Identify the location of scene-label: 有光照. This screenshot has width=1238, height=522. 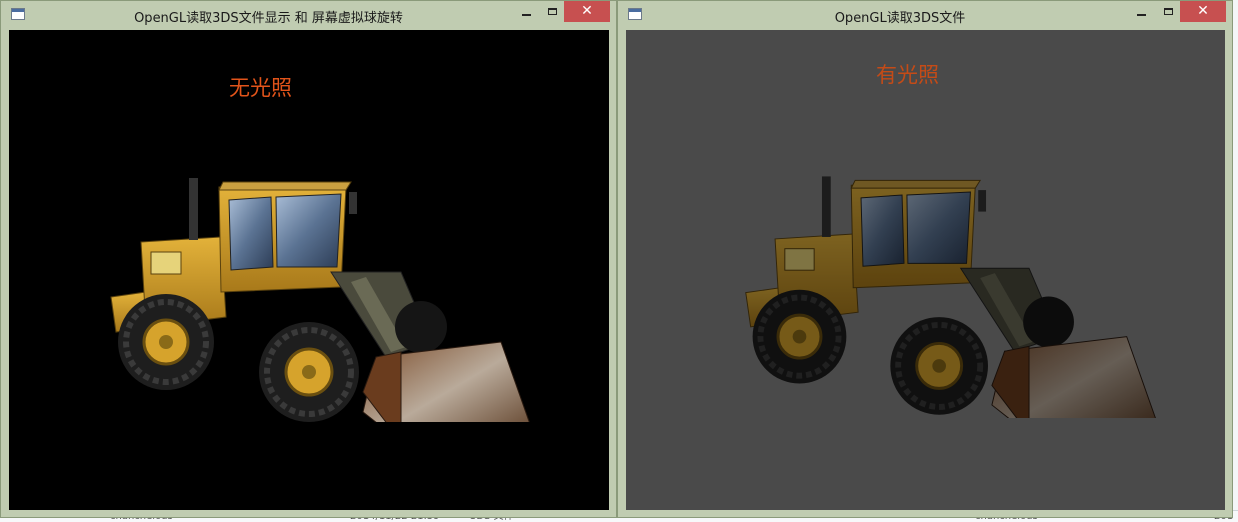
(907, 75).